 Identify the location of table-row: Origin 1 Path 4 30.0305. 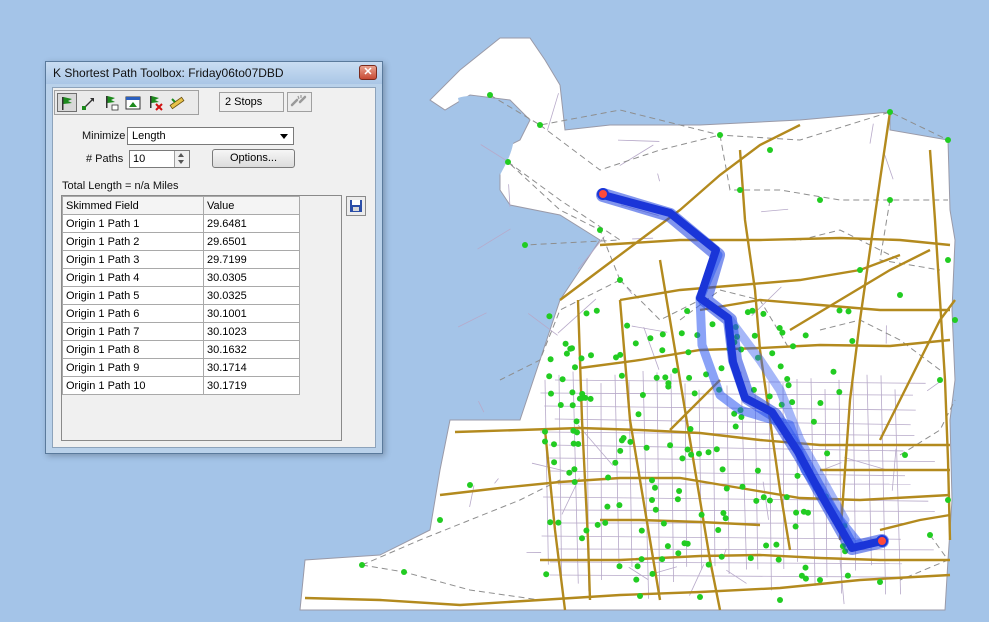
(181, 277).